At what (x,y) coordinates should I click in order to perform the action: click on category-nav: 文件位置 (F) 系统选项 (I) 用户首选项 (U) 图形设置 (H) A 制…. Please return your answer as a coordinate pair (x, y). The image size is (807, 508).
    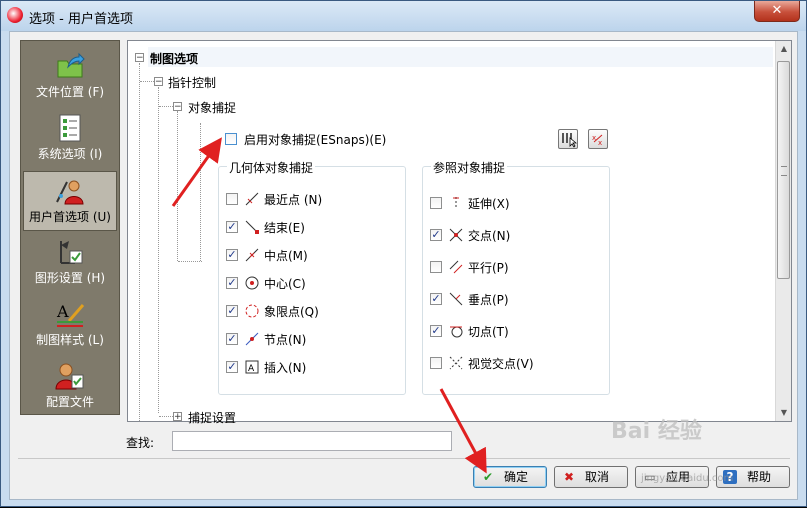
    Looking at the image, I should click on (70, 227).